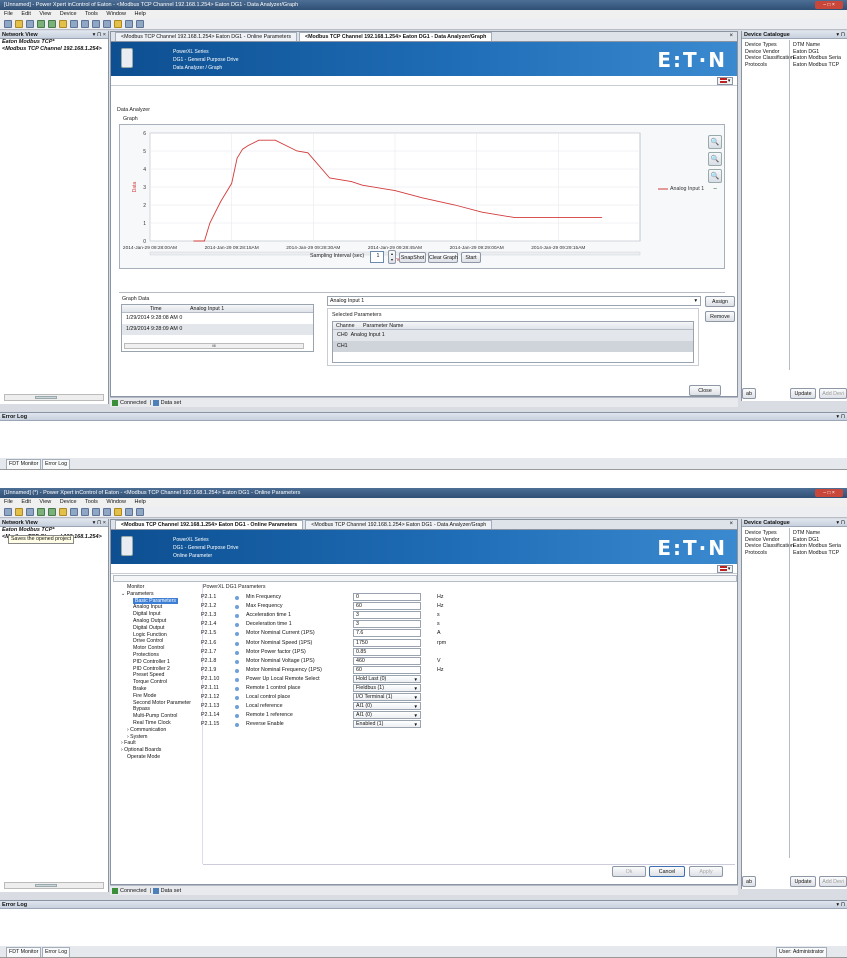  Describe the element at coordinates (46, 885) in the screenshot. I see `scroll-thumb` at that location.